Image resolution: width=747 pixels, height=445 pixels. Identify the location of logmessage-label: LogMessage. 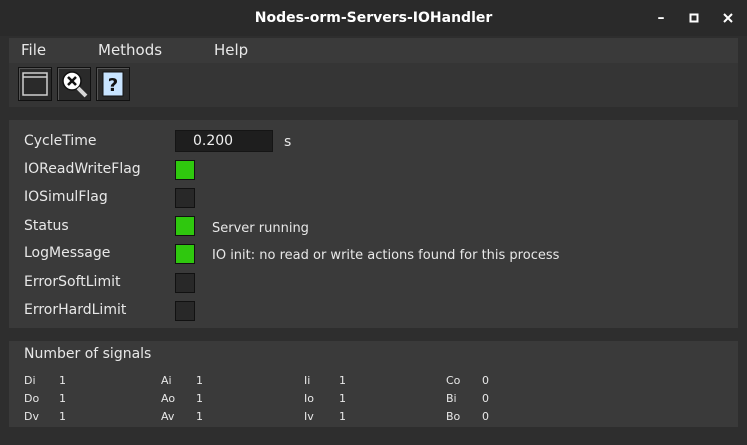
(67, 253).